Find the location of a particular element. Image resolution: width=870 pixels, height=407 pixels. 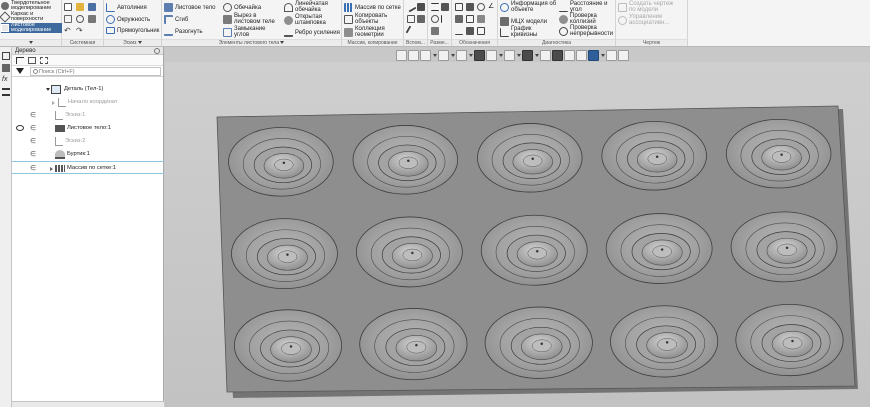

measure-icon is located at coordinates (623, 55).